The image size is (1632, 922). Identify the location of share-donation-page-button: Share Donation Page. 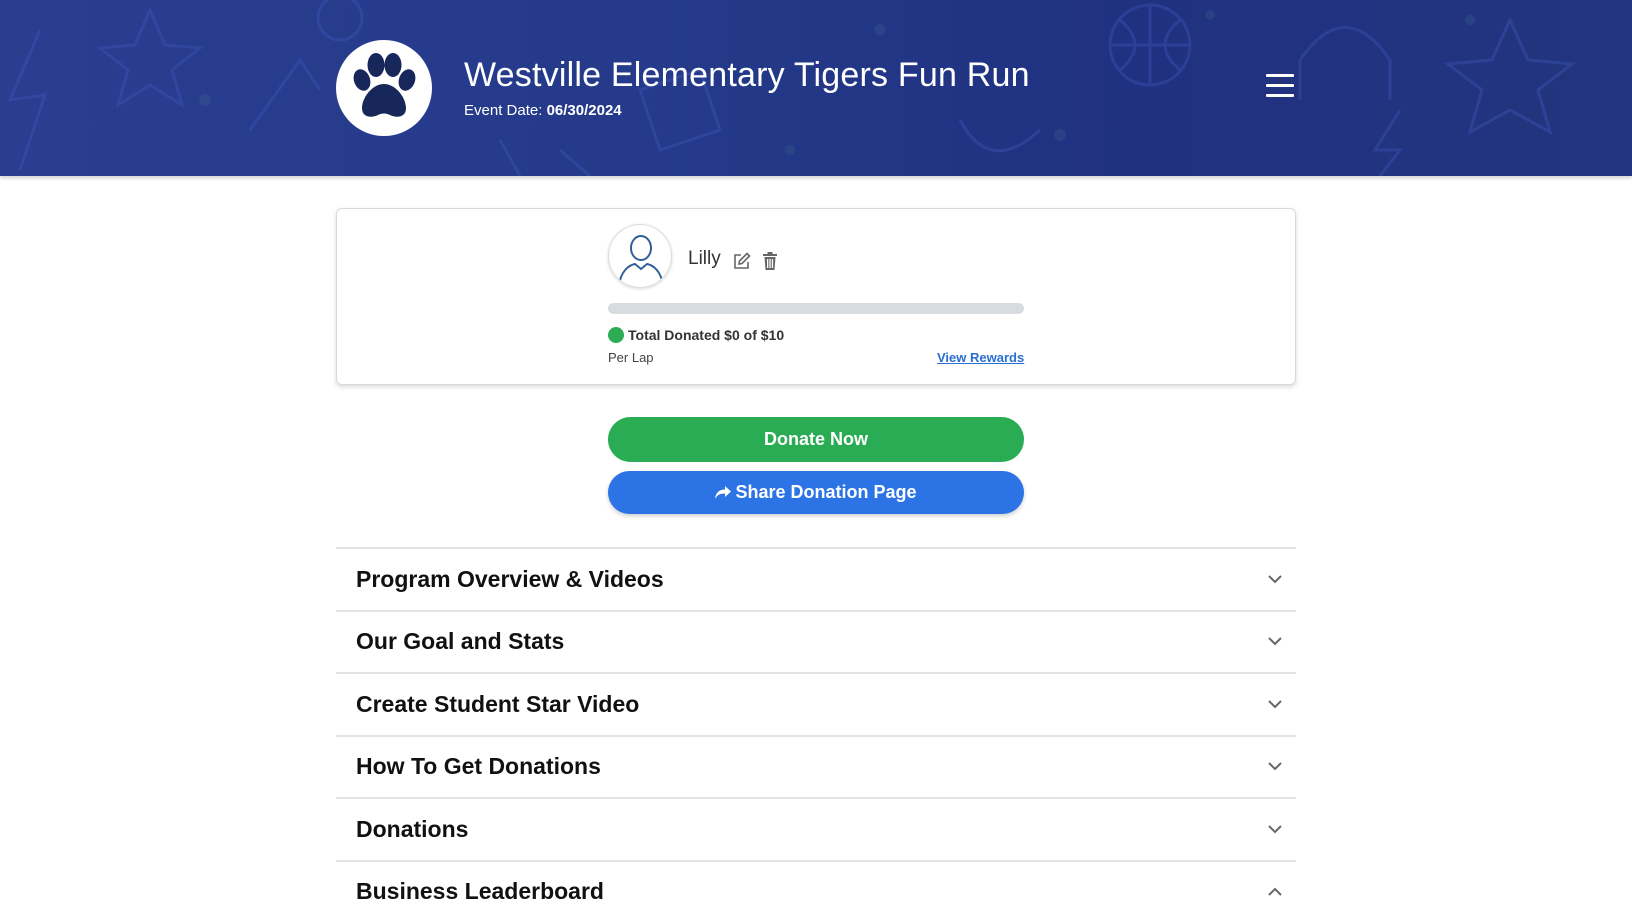
(816, 492).